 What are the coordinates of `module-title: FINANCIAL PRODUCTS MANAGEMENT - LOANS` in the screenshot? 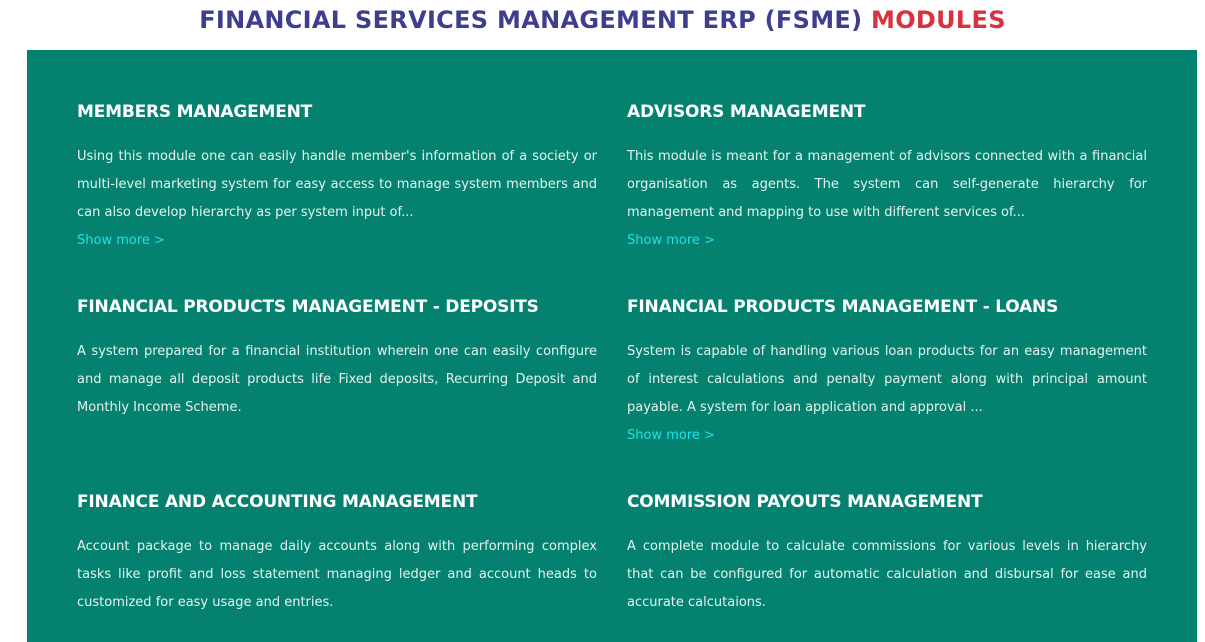 It's located at (843, 307).